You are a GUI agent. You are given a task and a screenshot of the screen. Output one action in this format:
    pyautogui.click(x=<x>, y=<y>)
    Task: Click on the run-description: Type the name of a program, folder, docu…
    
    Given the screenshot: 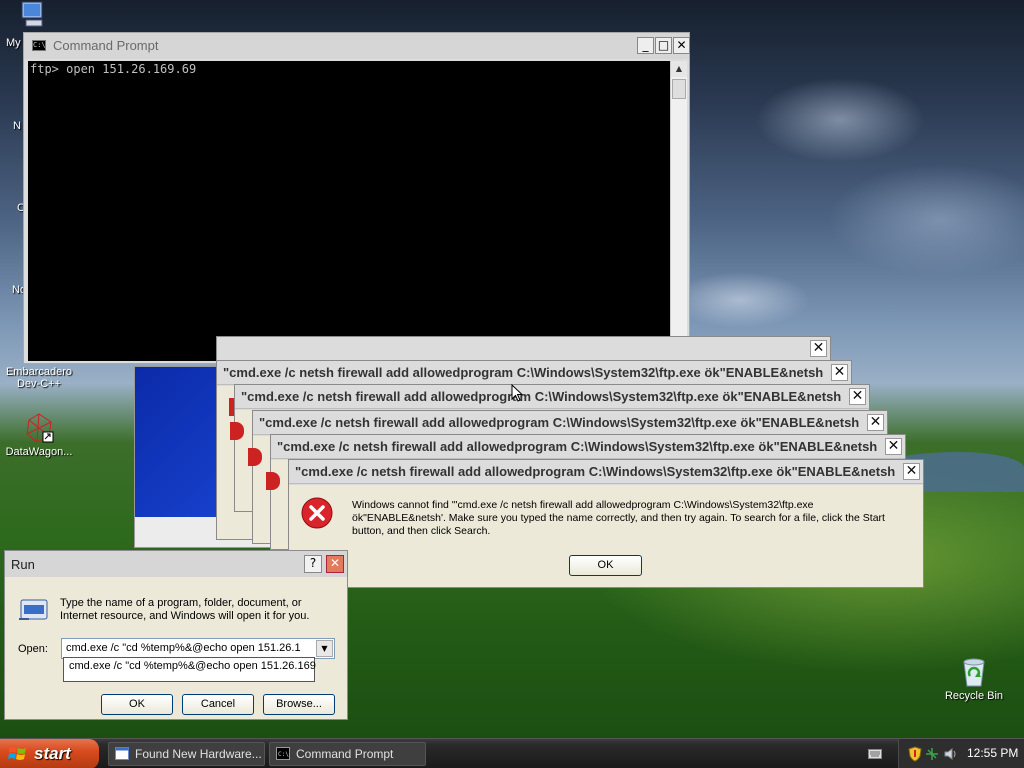 What is the action you would take?
    pyautogui.click(x=184, y=610)
    